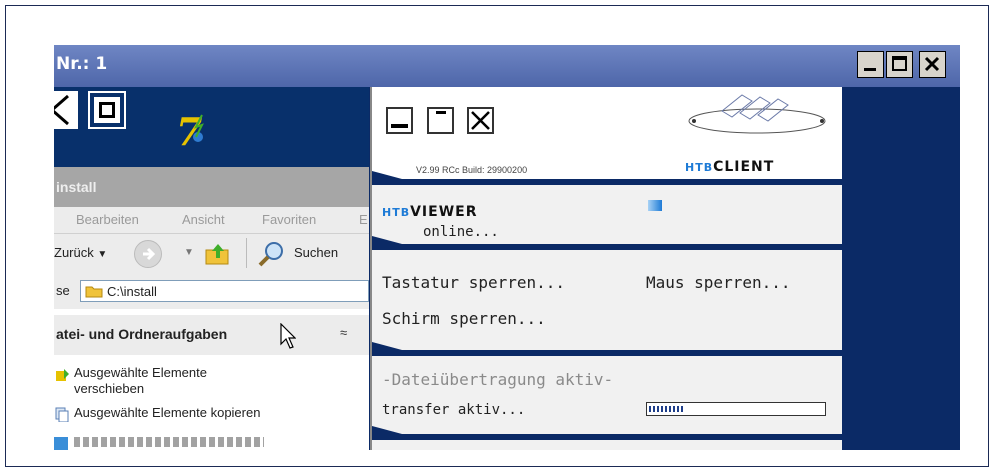 The height and width of the screenshot is (472, 994). Describe the element at coordinates (63, 290) in the screenshot. I see `address-label: se` at that location.